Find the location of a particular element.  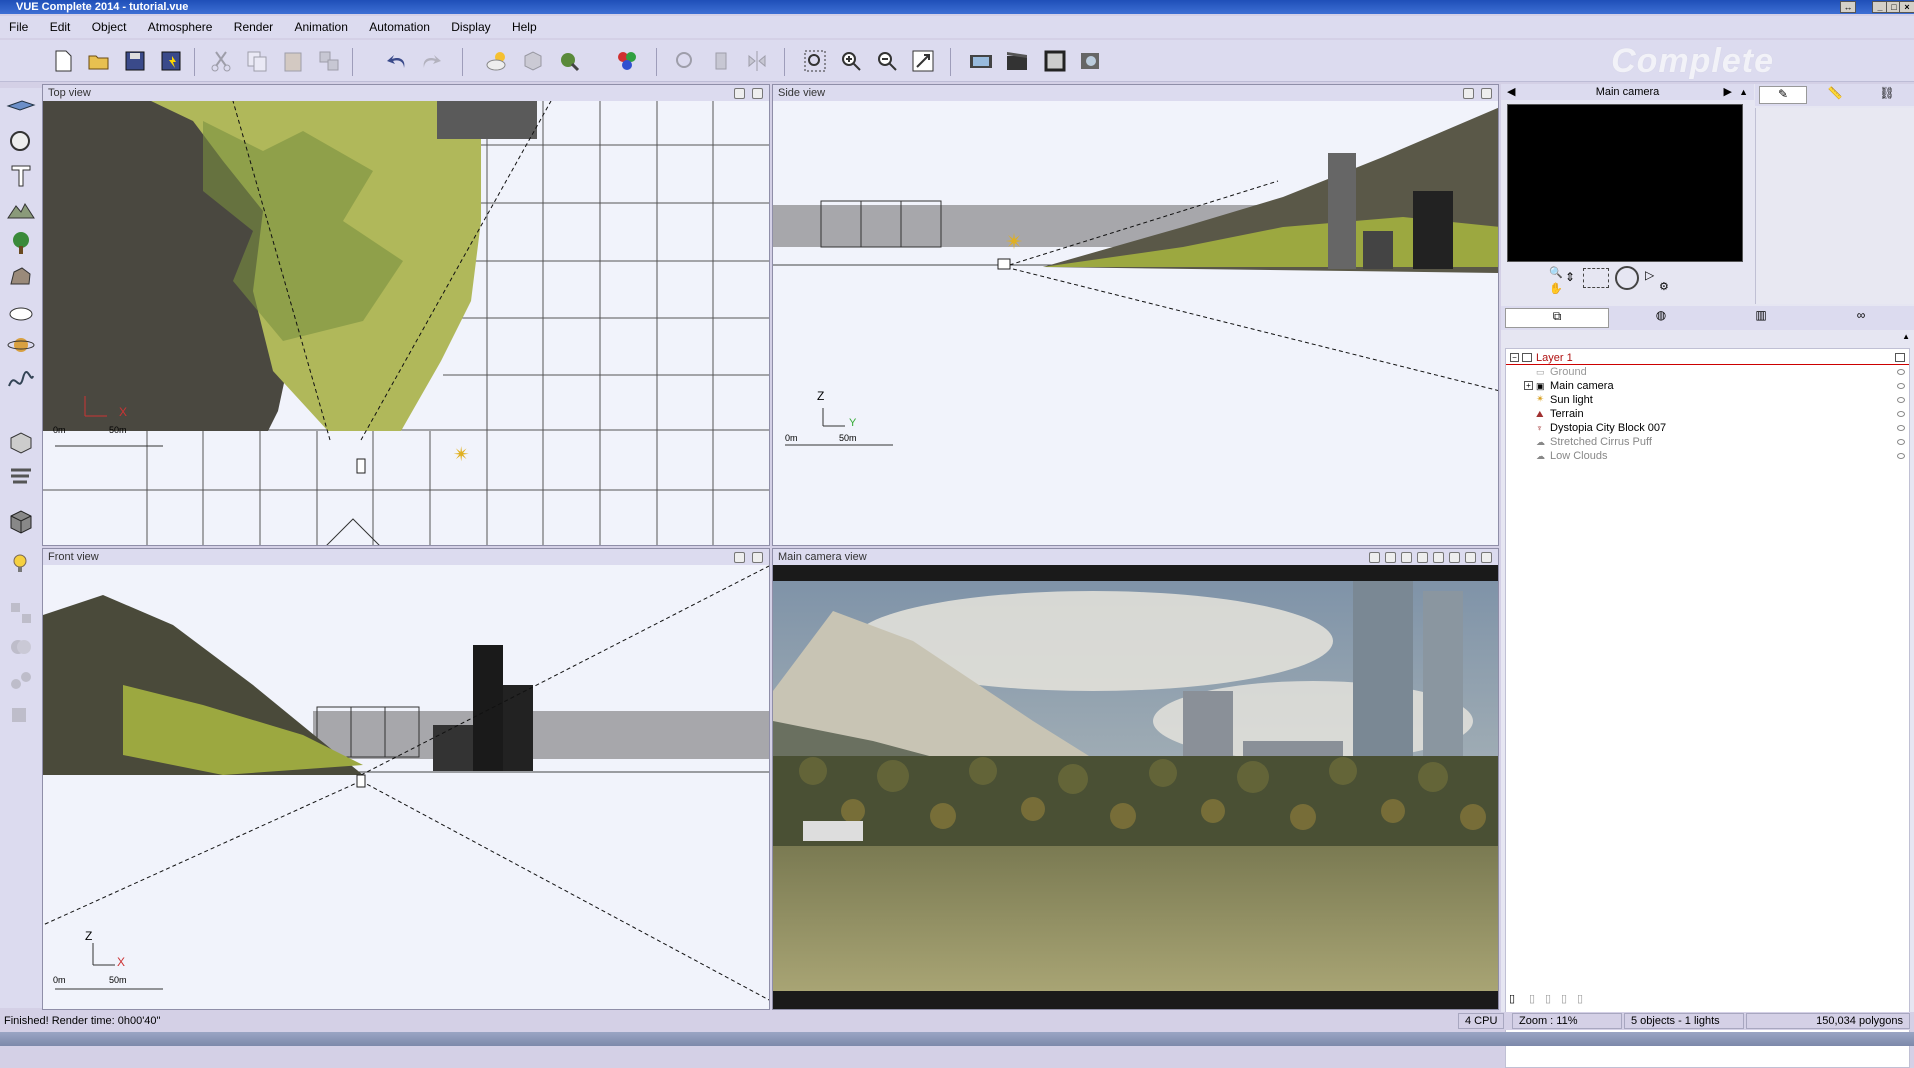

layer-row: − Layer 1 is located at coordinates (1707, 358).